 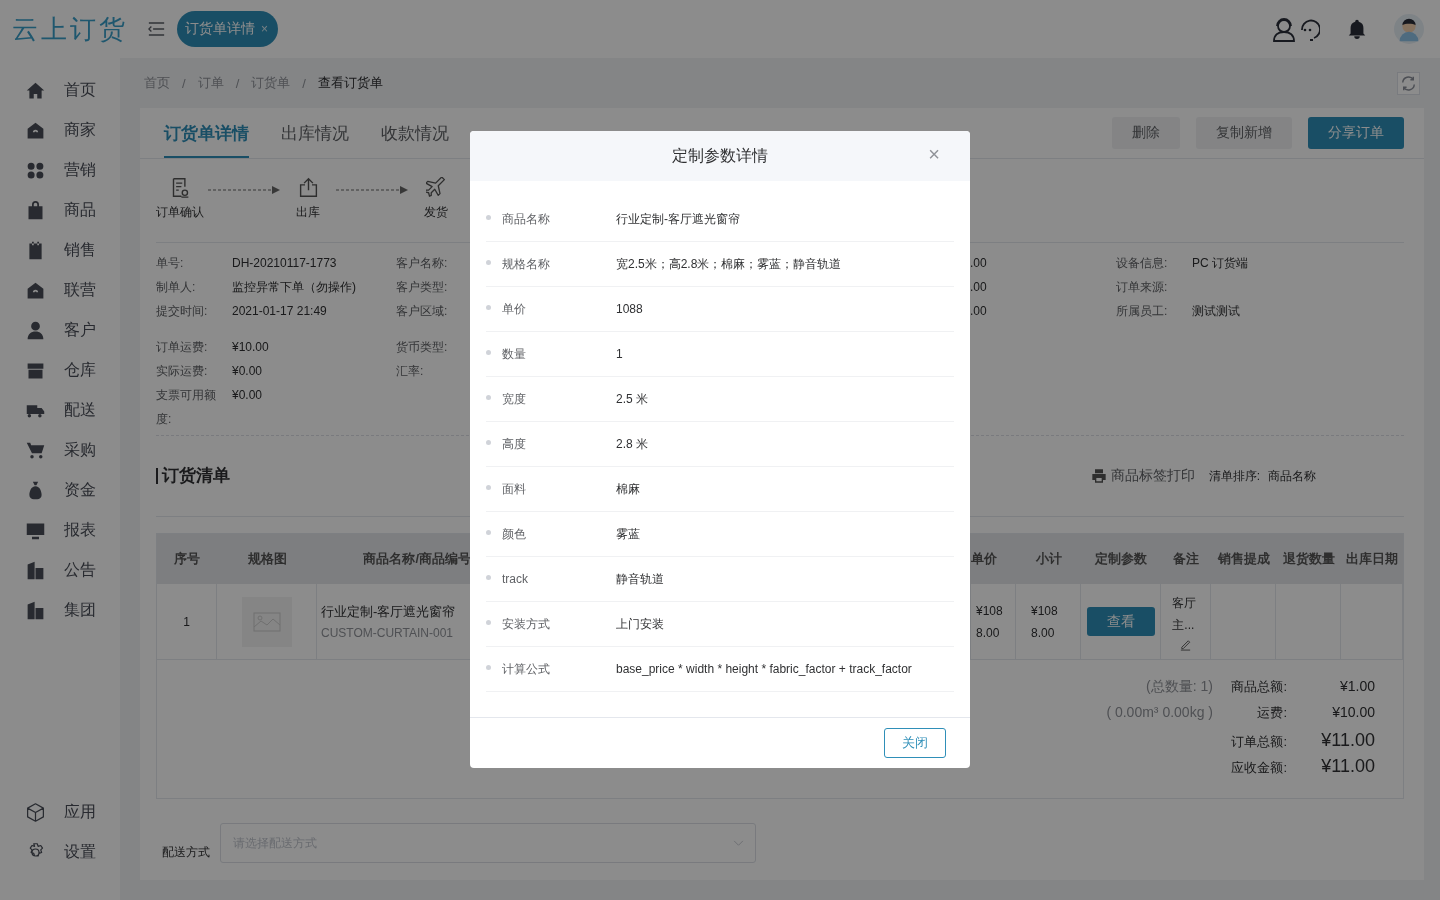 I want to click on column-header: 销售提成, so click(x=1243, y=559).